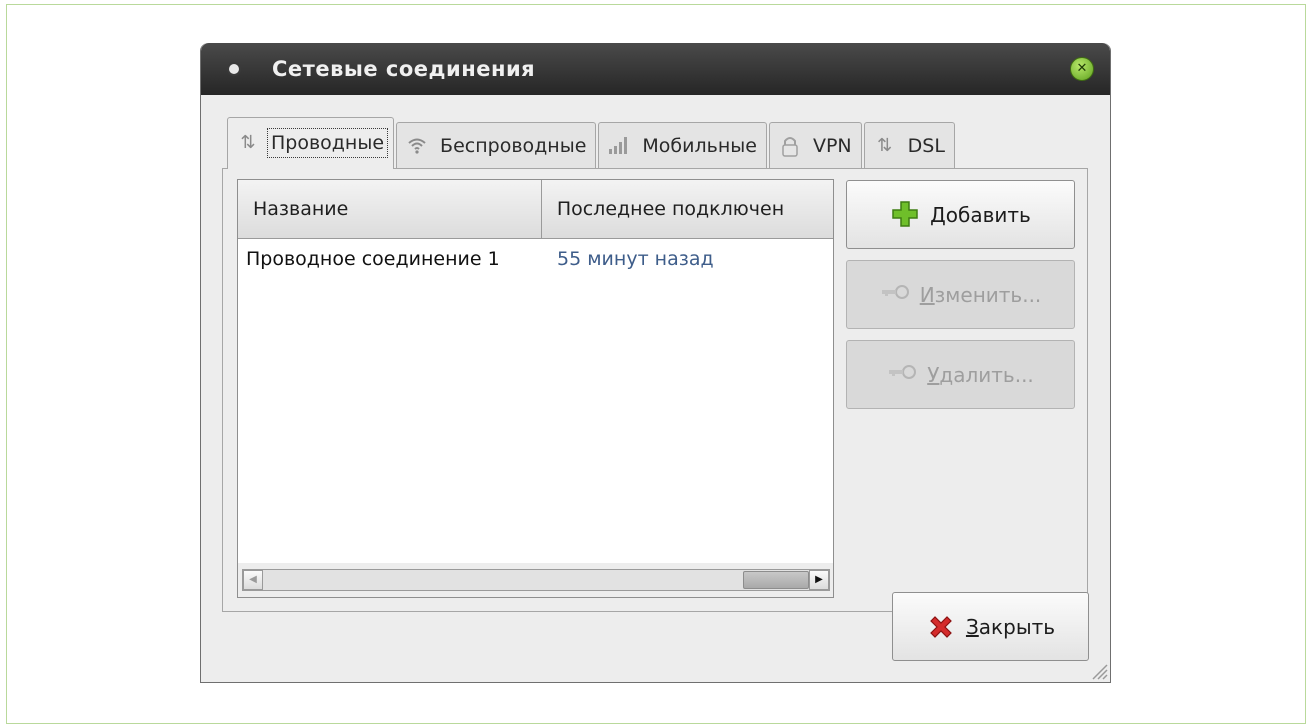  I want to click on add-button-label: Добавить, so click(980, 214).